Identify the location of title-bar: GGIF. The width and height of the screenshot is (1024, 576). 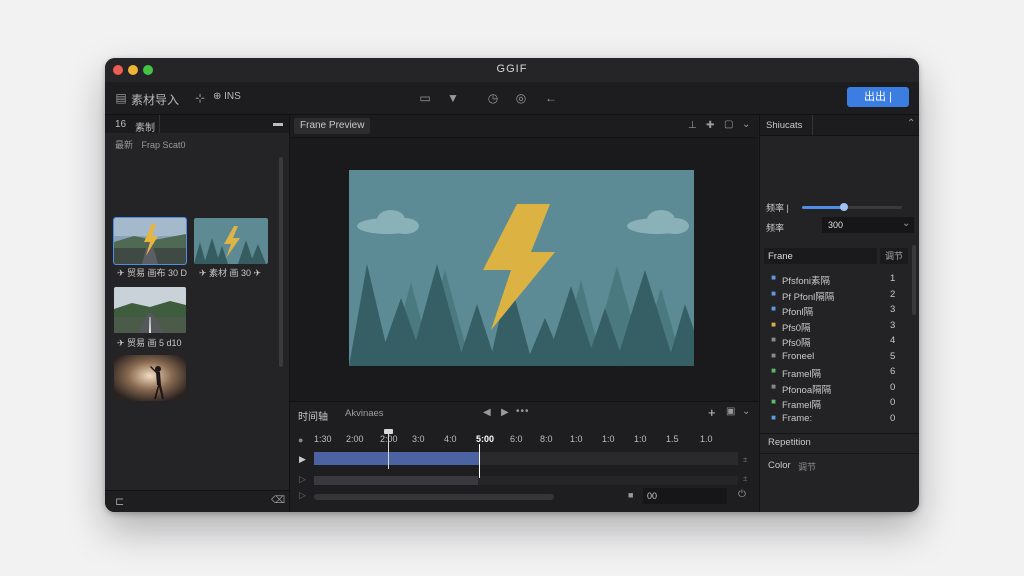
(512, 70).